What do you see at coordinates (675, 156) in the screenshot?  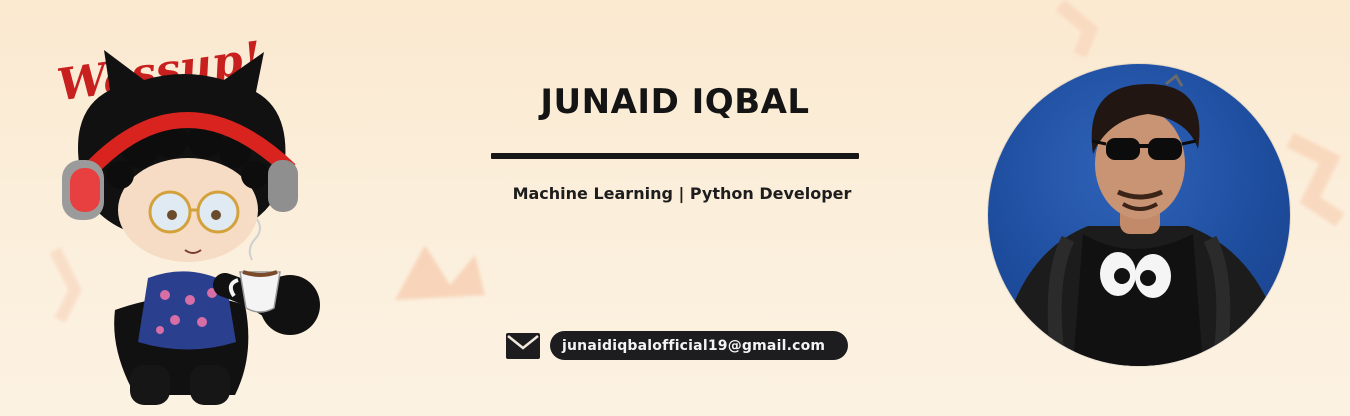 I see `divider-line` at bounding box center [675, 156].